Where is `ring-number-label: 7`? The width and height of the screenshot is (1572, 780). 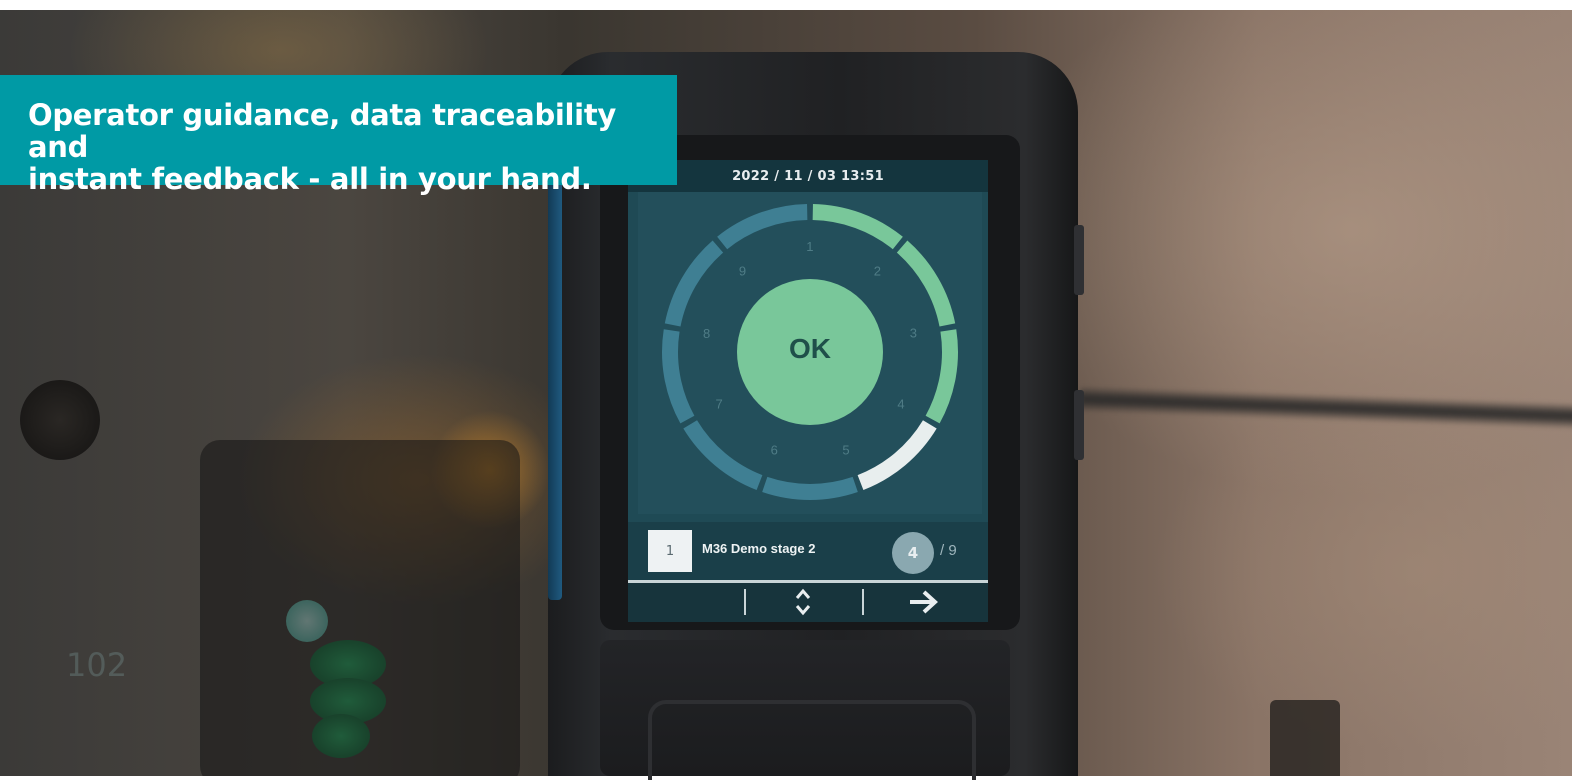
ring-number-label: 7 is located at coordinates (718, 404).